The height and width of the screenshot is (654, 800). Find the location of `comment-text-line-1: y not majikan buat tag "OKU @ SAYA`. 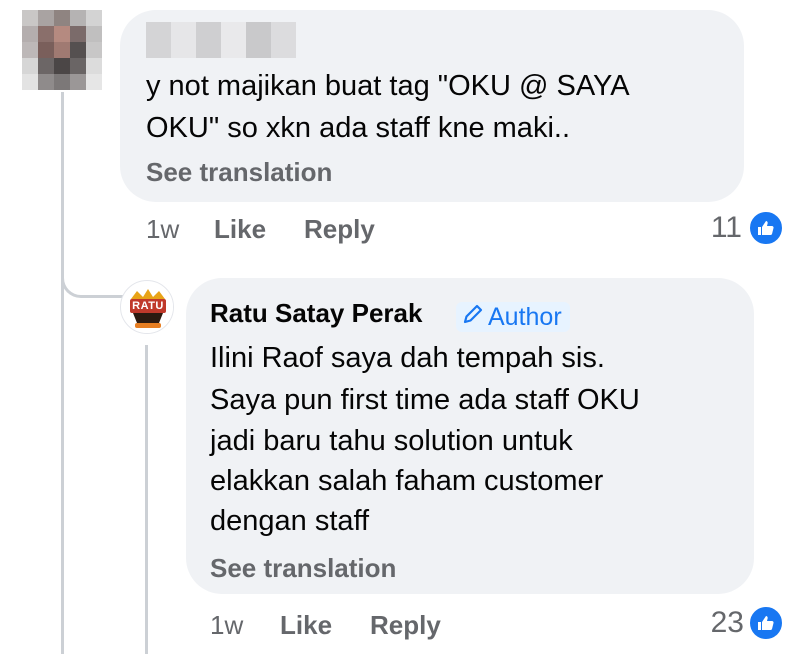

comment-text-line-1: y not majikan buat tag "OKU @ SAYA is located at coordinates (388, 86).